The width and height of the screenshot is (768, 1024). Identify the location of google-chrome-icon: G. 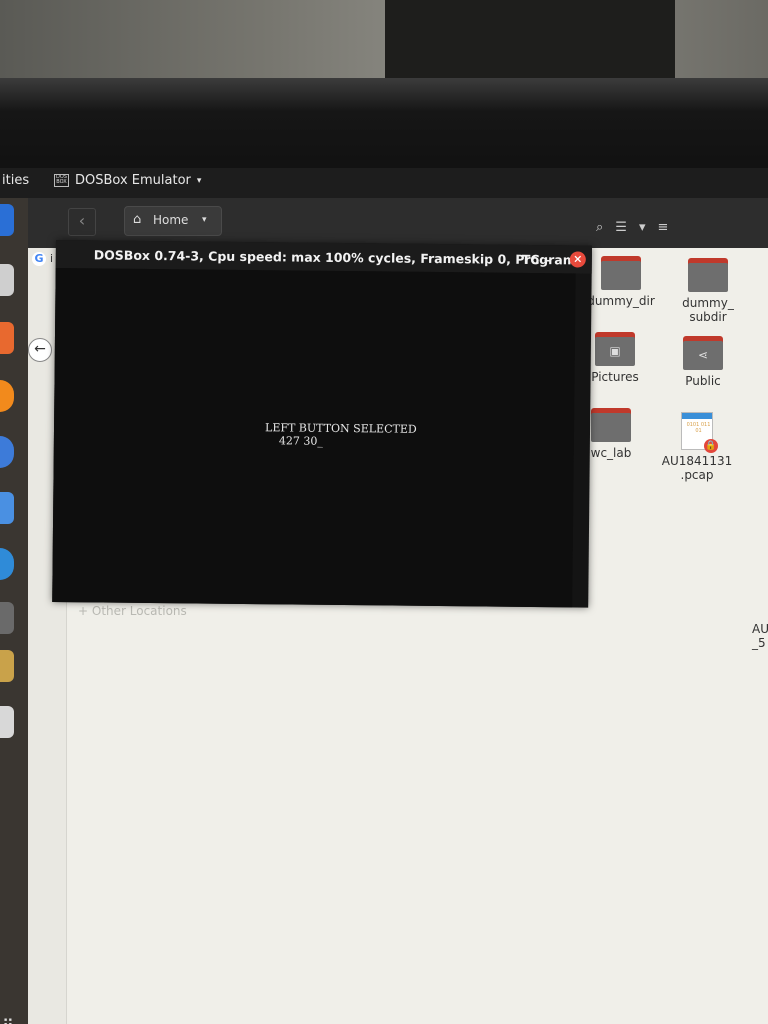
(39, 259).